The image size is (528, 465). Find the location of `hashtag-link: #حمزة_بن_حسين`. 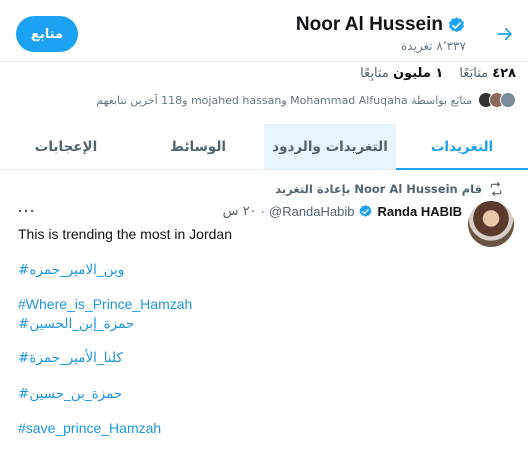

hashtag-link: #حمزة_بن_حسين is located at coordinates (70, 394).